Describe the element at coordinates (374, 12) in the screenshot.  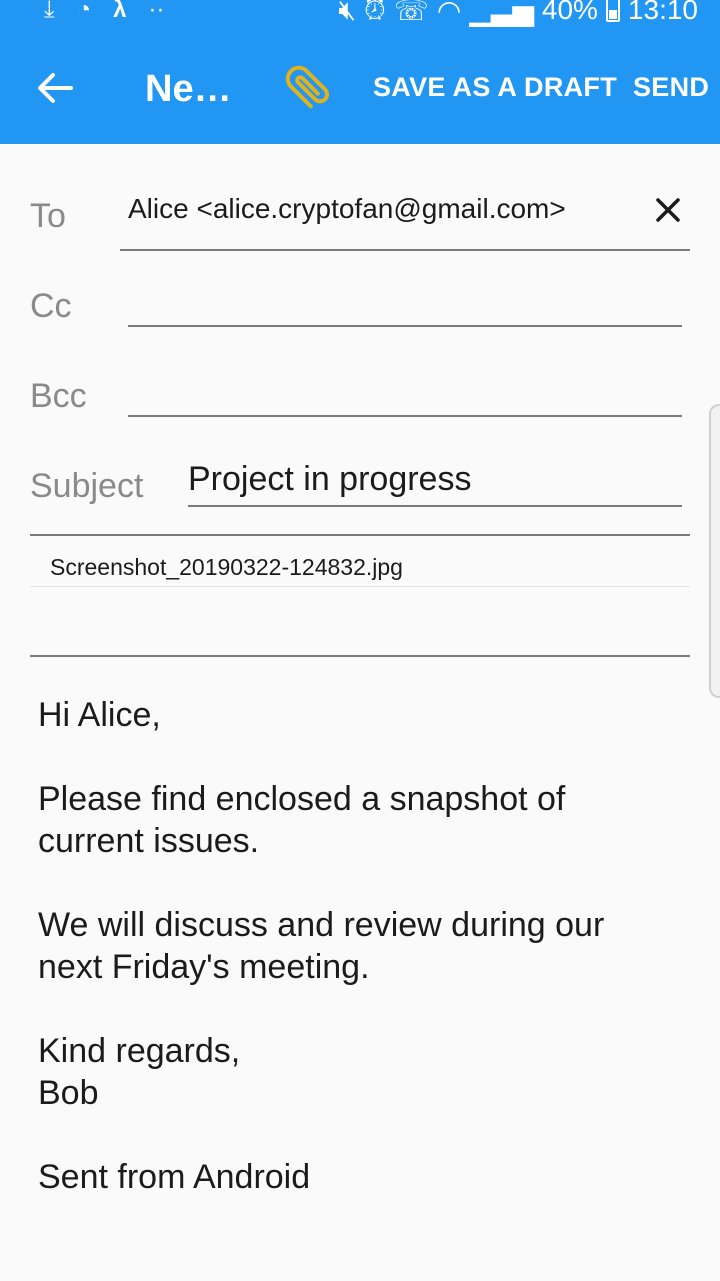
I see `alarm-icon: ⏰︎` at that location.